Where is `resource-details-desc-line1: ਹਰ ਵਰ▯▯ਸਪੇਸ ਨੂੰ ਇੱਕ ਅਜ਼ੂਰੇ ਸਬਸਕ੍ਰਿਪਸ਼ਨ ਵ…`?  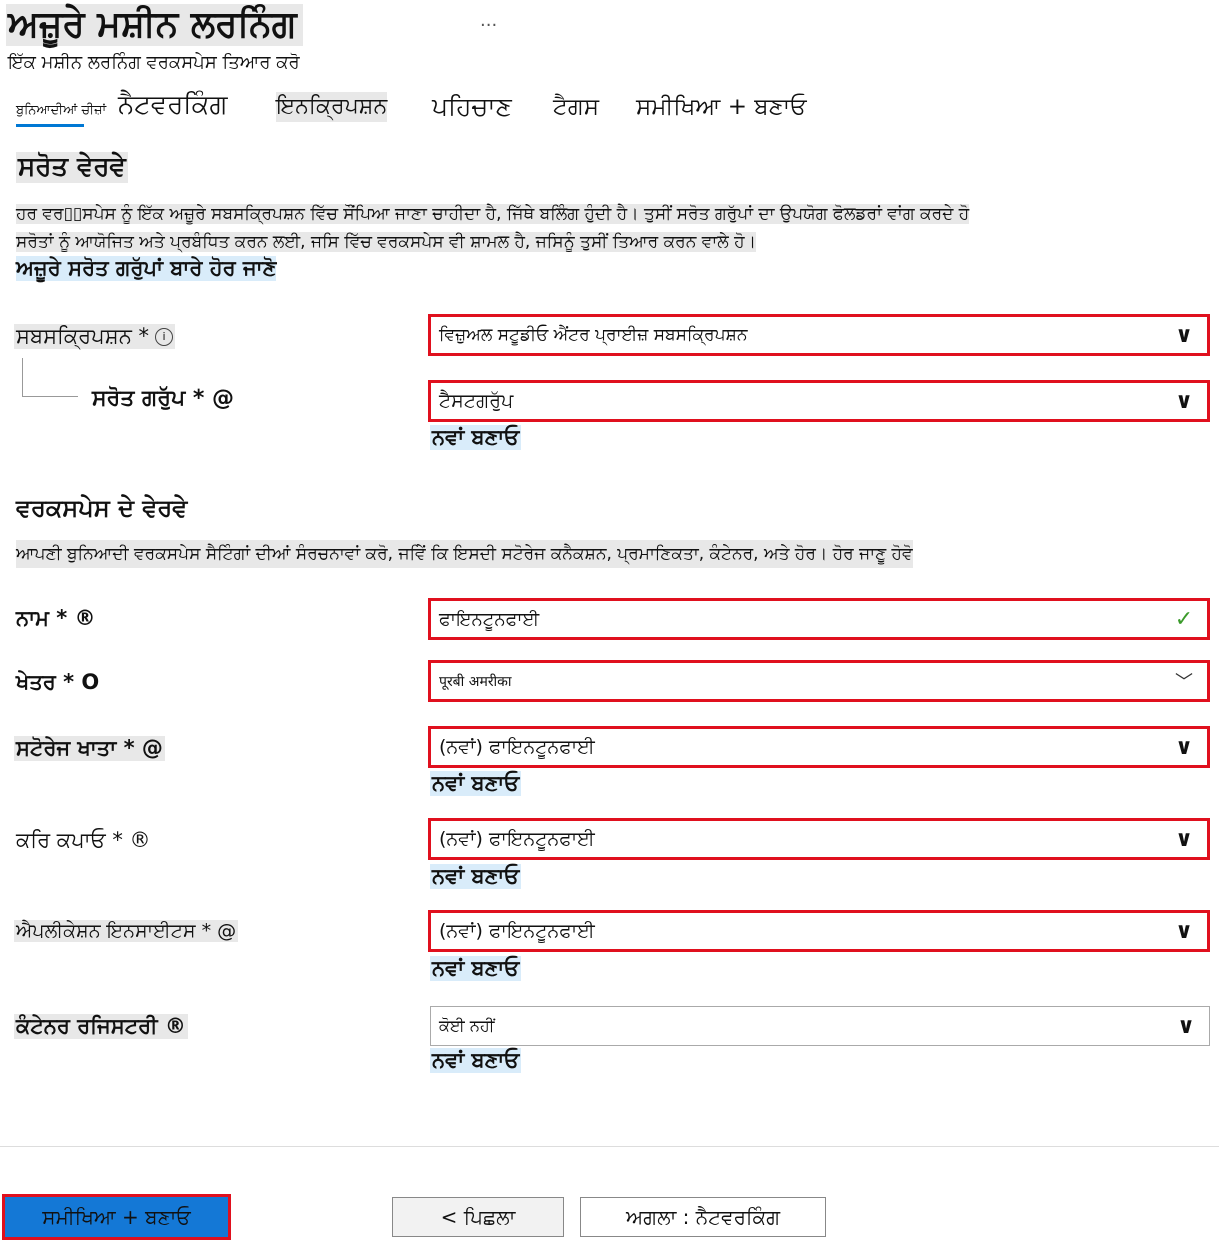 resource-details-desc-line1: ਹਰ ਵਰ▯▯ਸਪੇਸ ਨੂੰ ਇੱਕ ਅਜ਼ੂਰੇ ਸਬਸਕ੍ਰਿਪਸ਼ਨ ਵ… is located at coordinates (493, 214).